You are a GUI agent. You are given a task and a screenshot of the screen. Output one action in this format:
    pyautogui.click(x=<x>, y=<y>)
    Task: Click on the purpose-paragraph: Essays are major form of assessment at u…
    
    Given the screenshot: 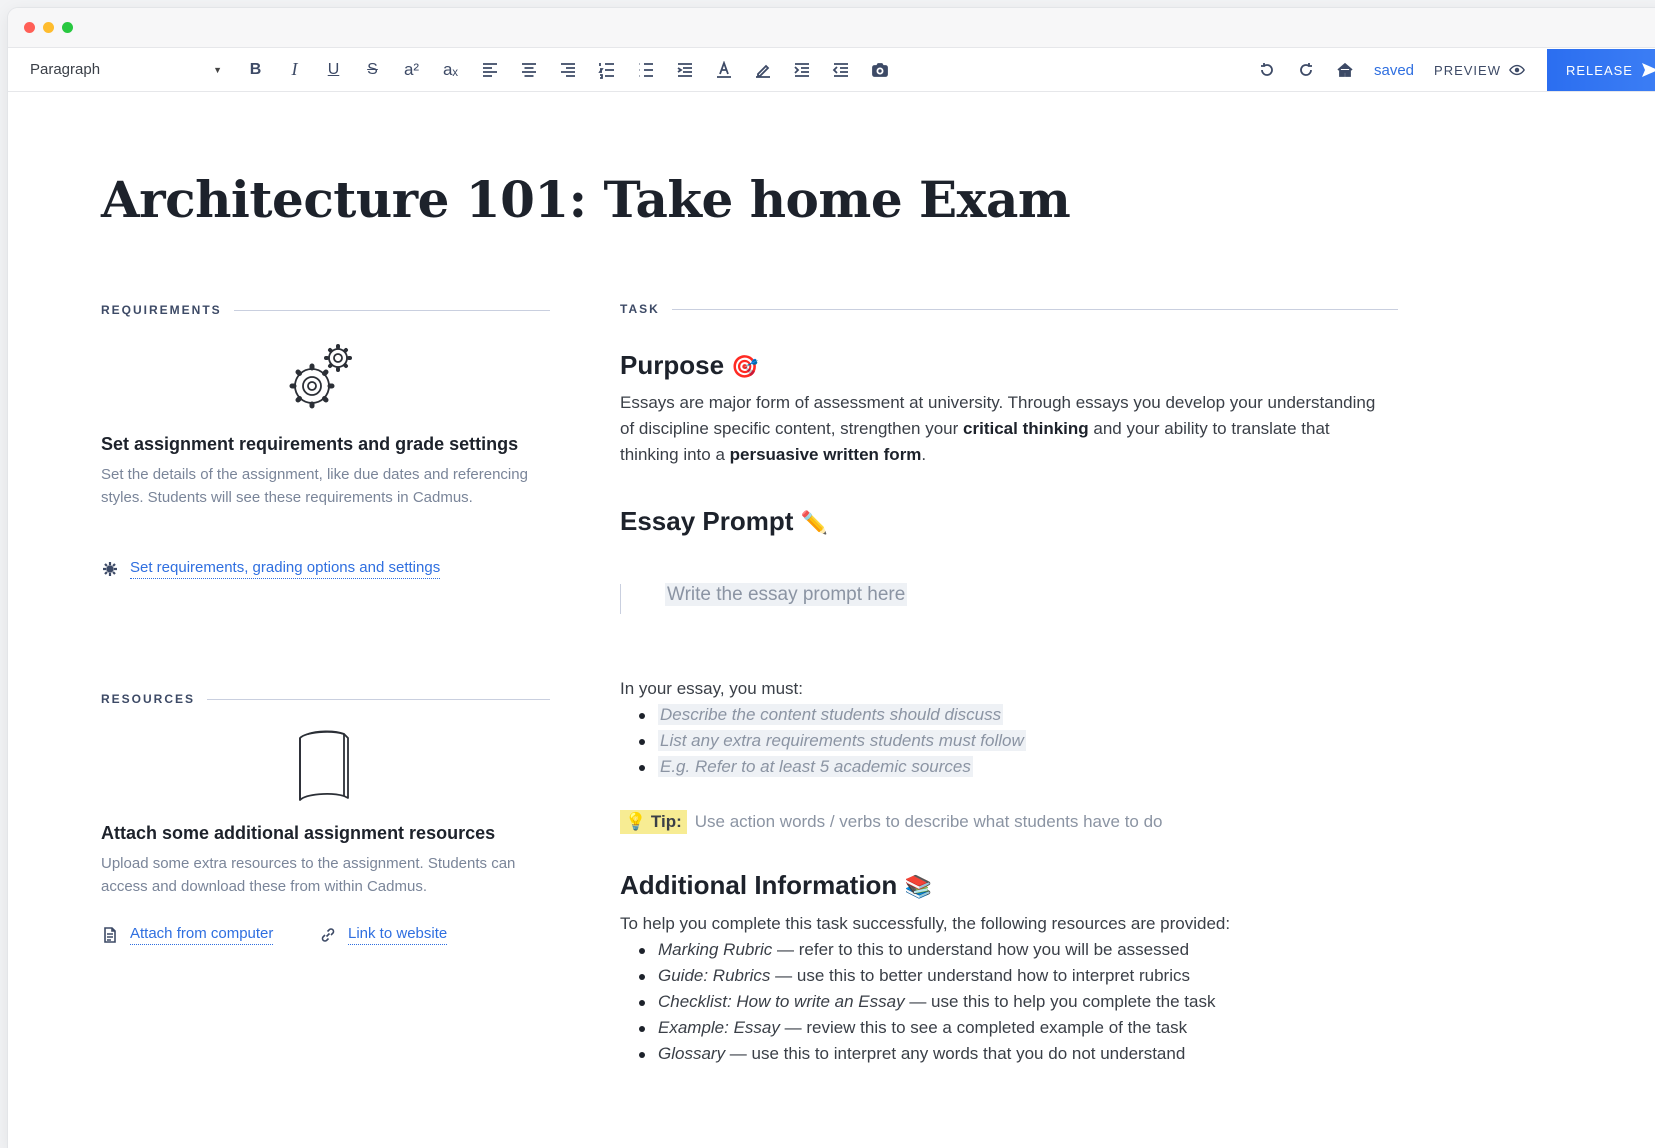 What is the action you would take?
    pyautogui.click(x=1005, y=429)
    